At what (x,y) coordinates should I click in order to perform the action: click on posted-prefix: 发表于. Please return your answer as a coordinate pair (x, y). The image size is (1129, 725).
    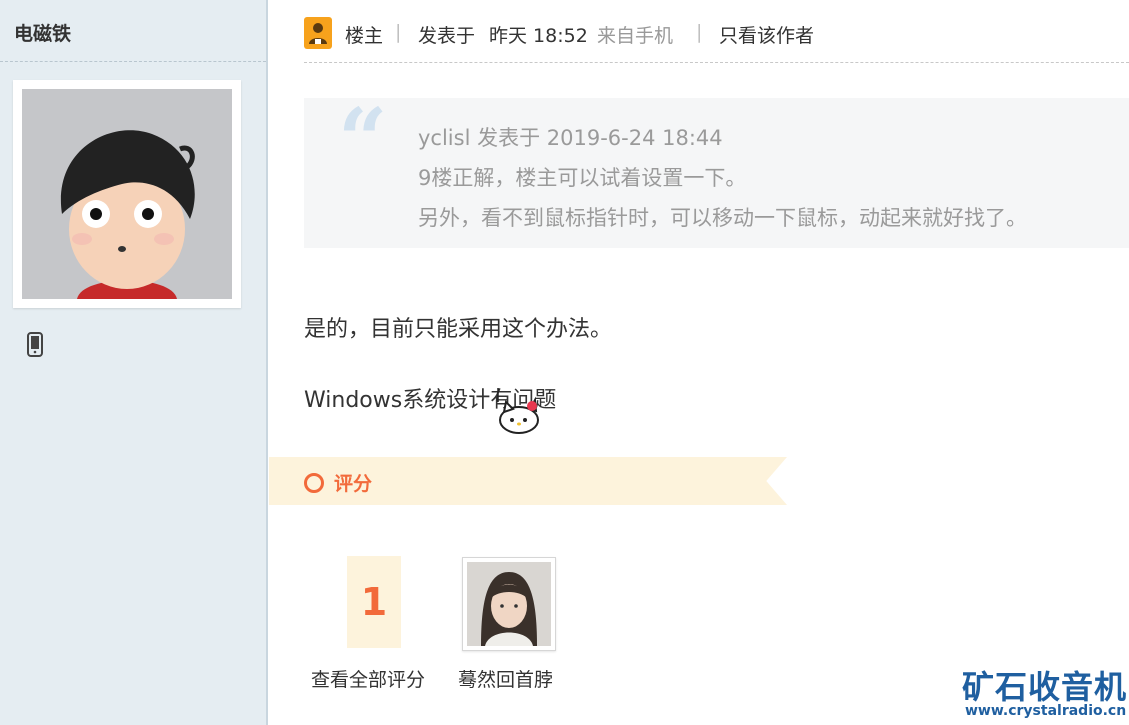
    Looking at the image, I should click on (447, 36).